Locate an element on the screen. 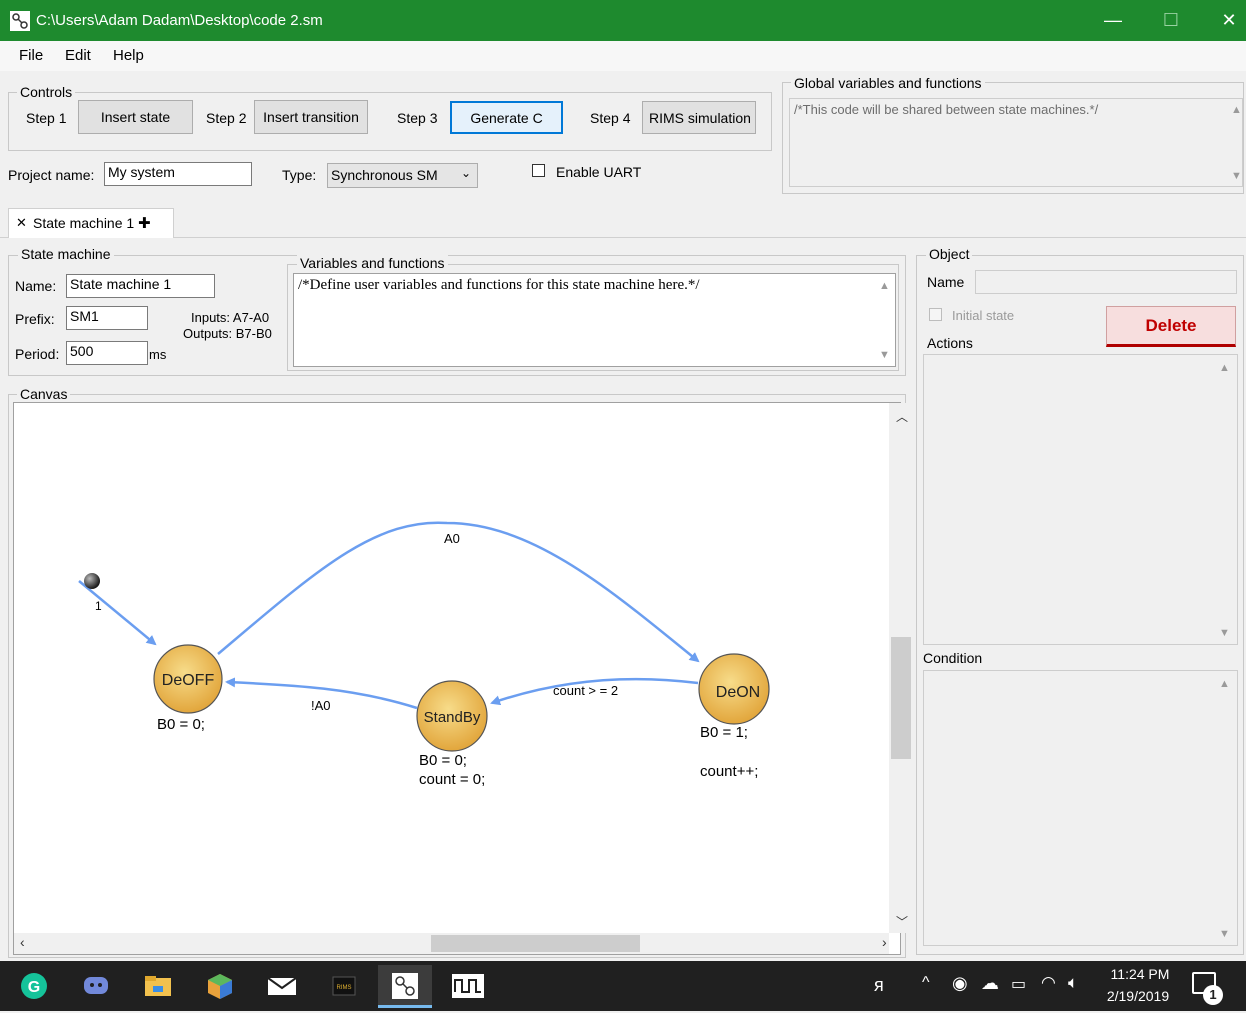 Image resolution: width=1246 pixels, height=1013 pixels. outputs-label: Outputs: B7-B0 is located at coordinates (227, 333).